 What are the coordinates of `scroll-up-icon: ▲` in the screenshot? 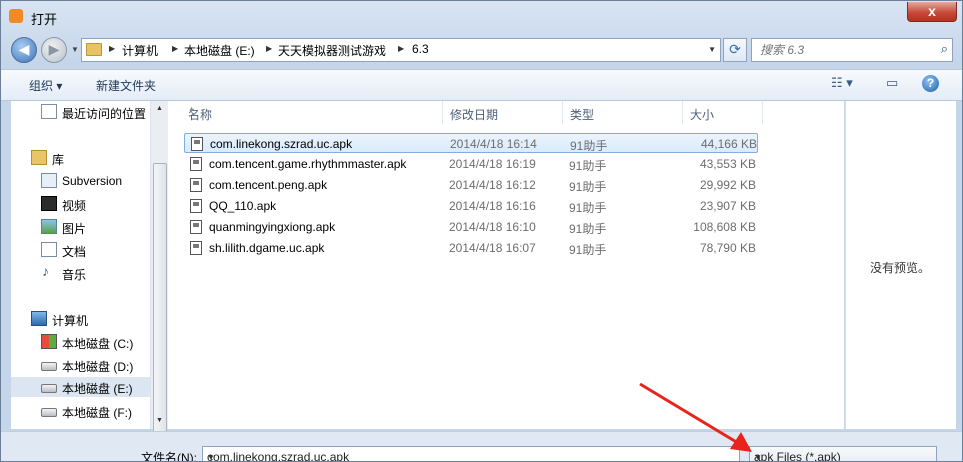 It's located at (159, 108).